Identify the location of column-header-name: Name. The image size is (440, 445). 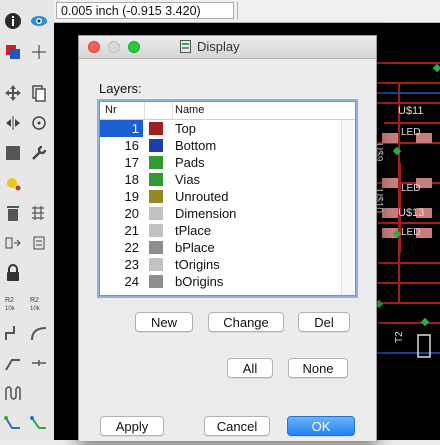
(189, 110).